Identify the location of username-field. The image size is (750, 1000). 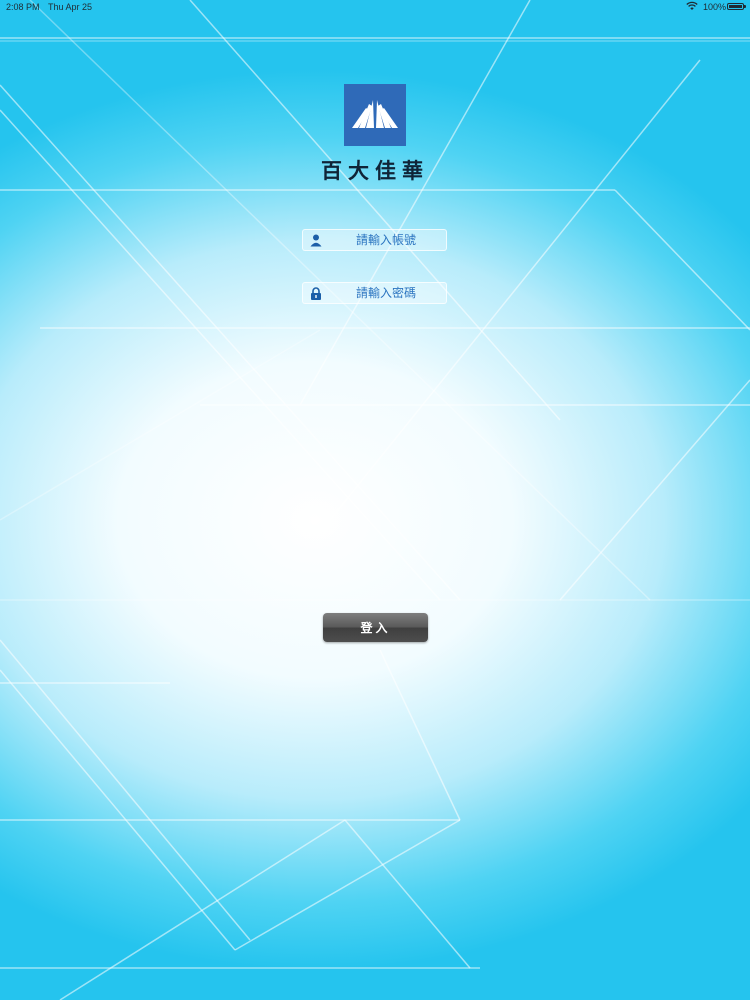
(374, 240).